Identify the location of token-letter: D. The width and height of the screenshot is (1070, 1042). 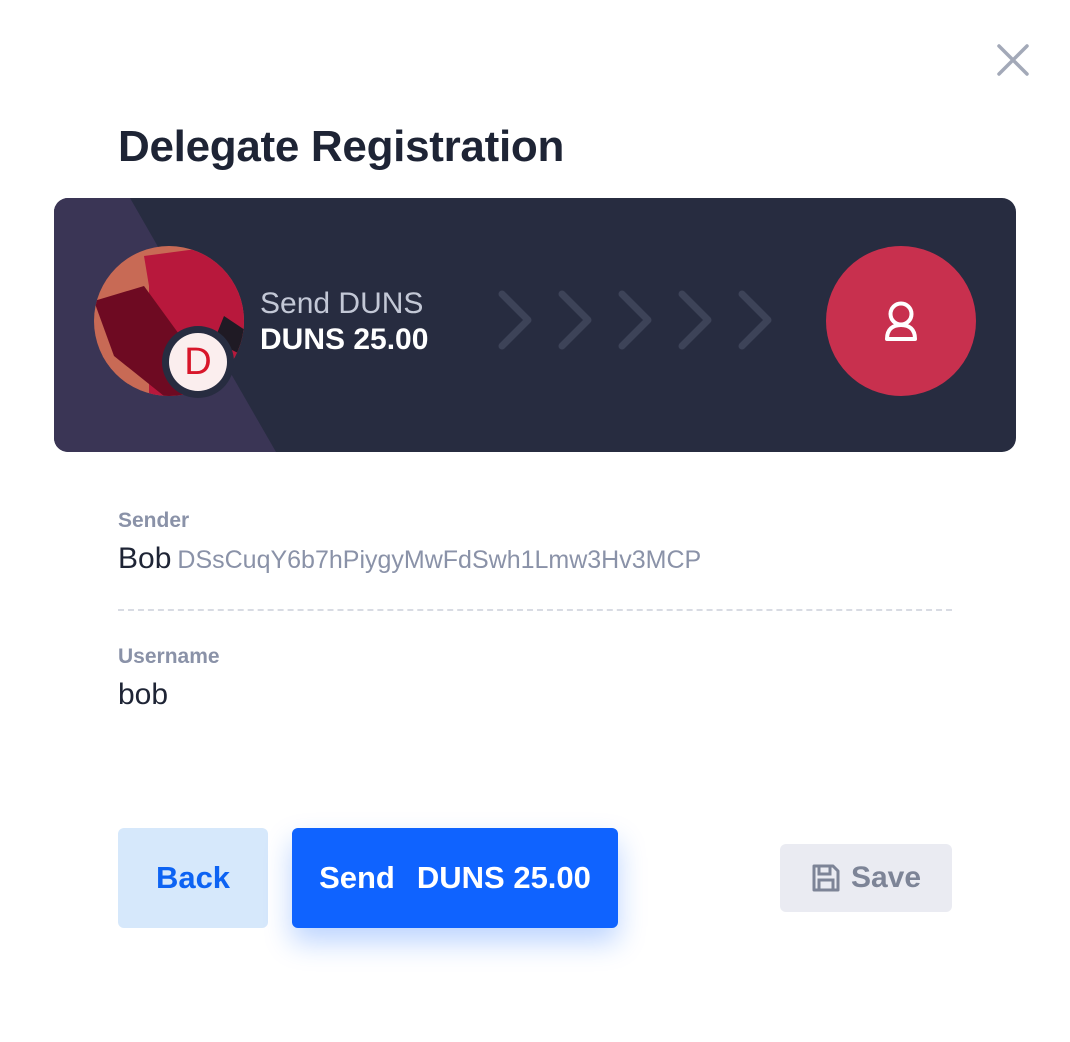
(198, 362).